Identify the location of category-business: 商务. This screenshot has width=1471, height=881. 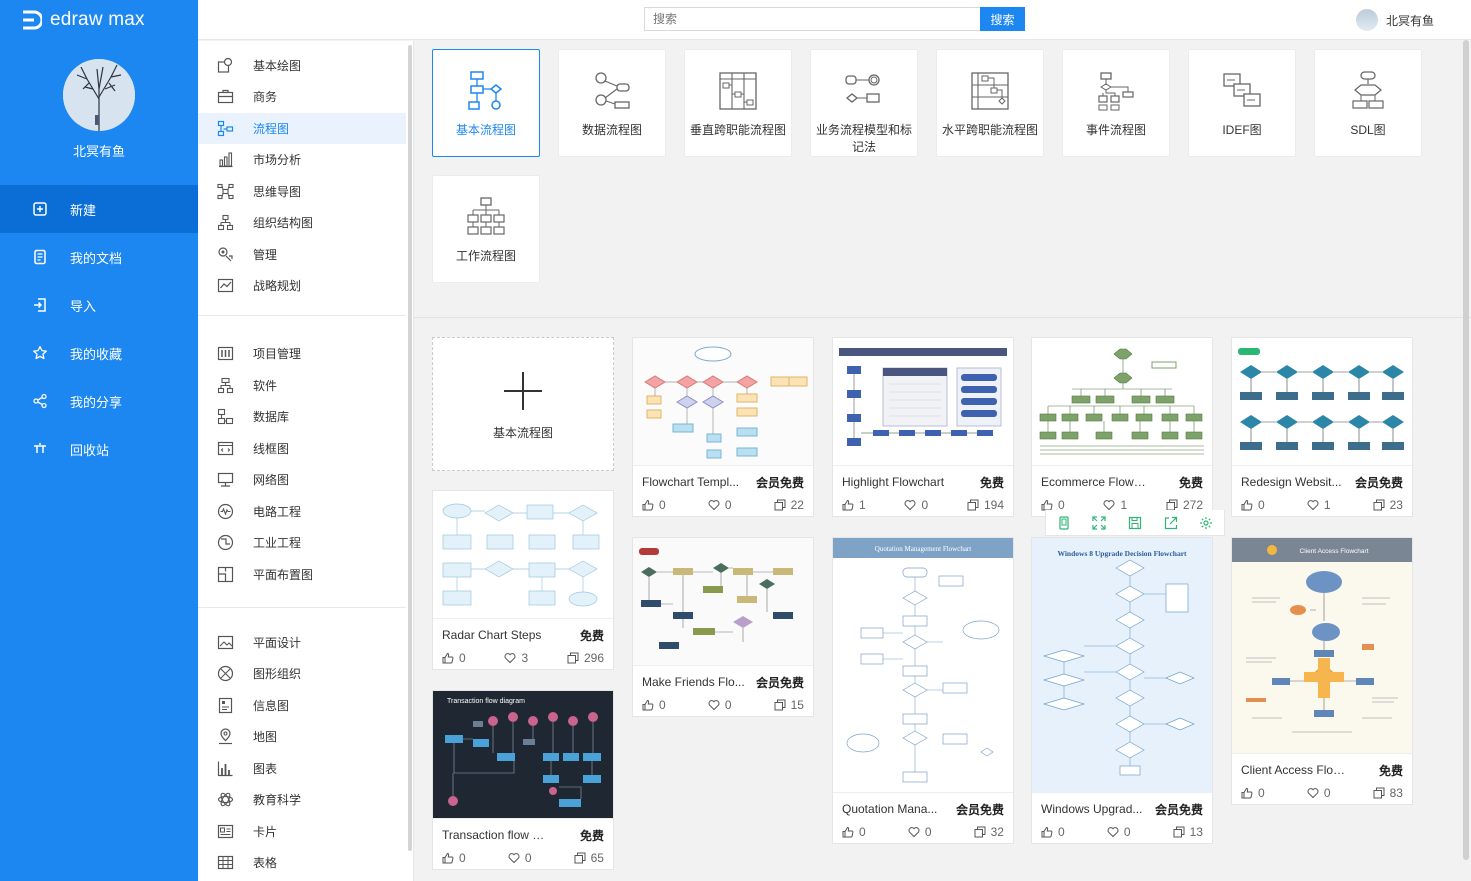
(302, 96).